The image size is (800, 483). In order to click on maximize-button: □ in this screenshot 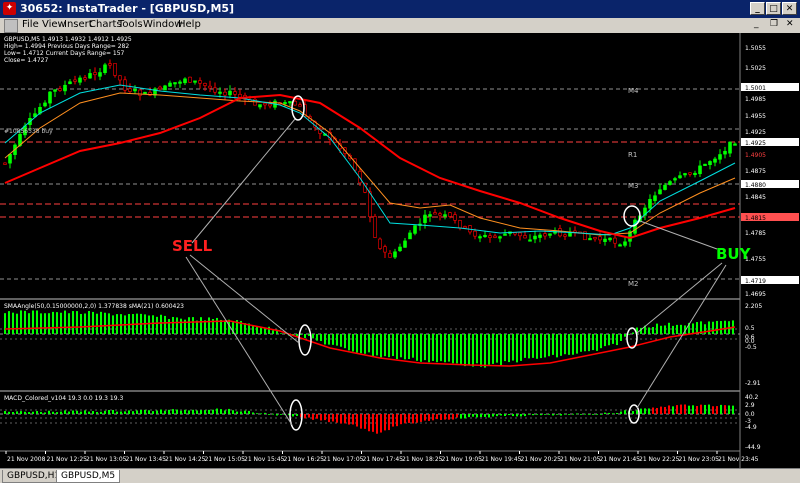, I will do `click(773, 8)`.